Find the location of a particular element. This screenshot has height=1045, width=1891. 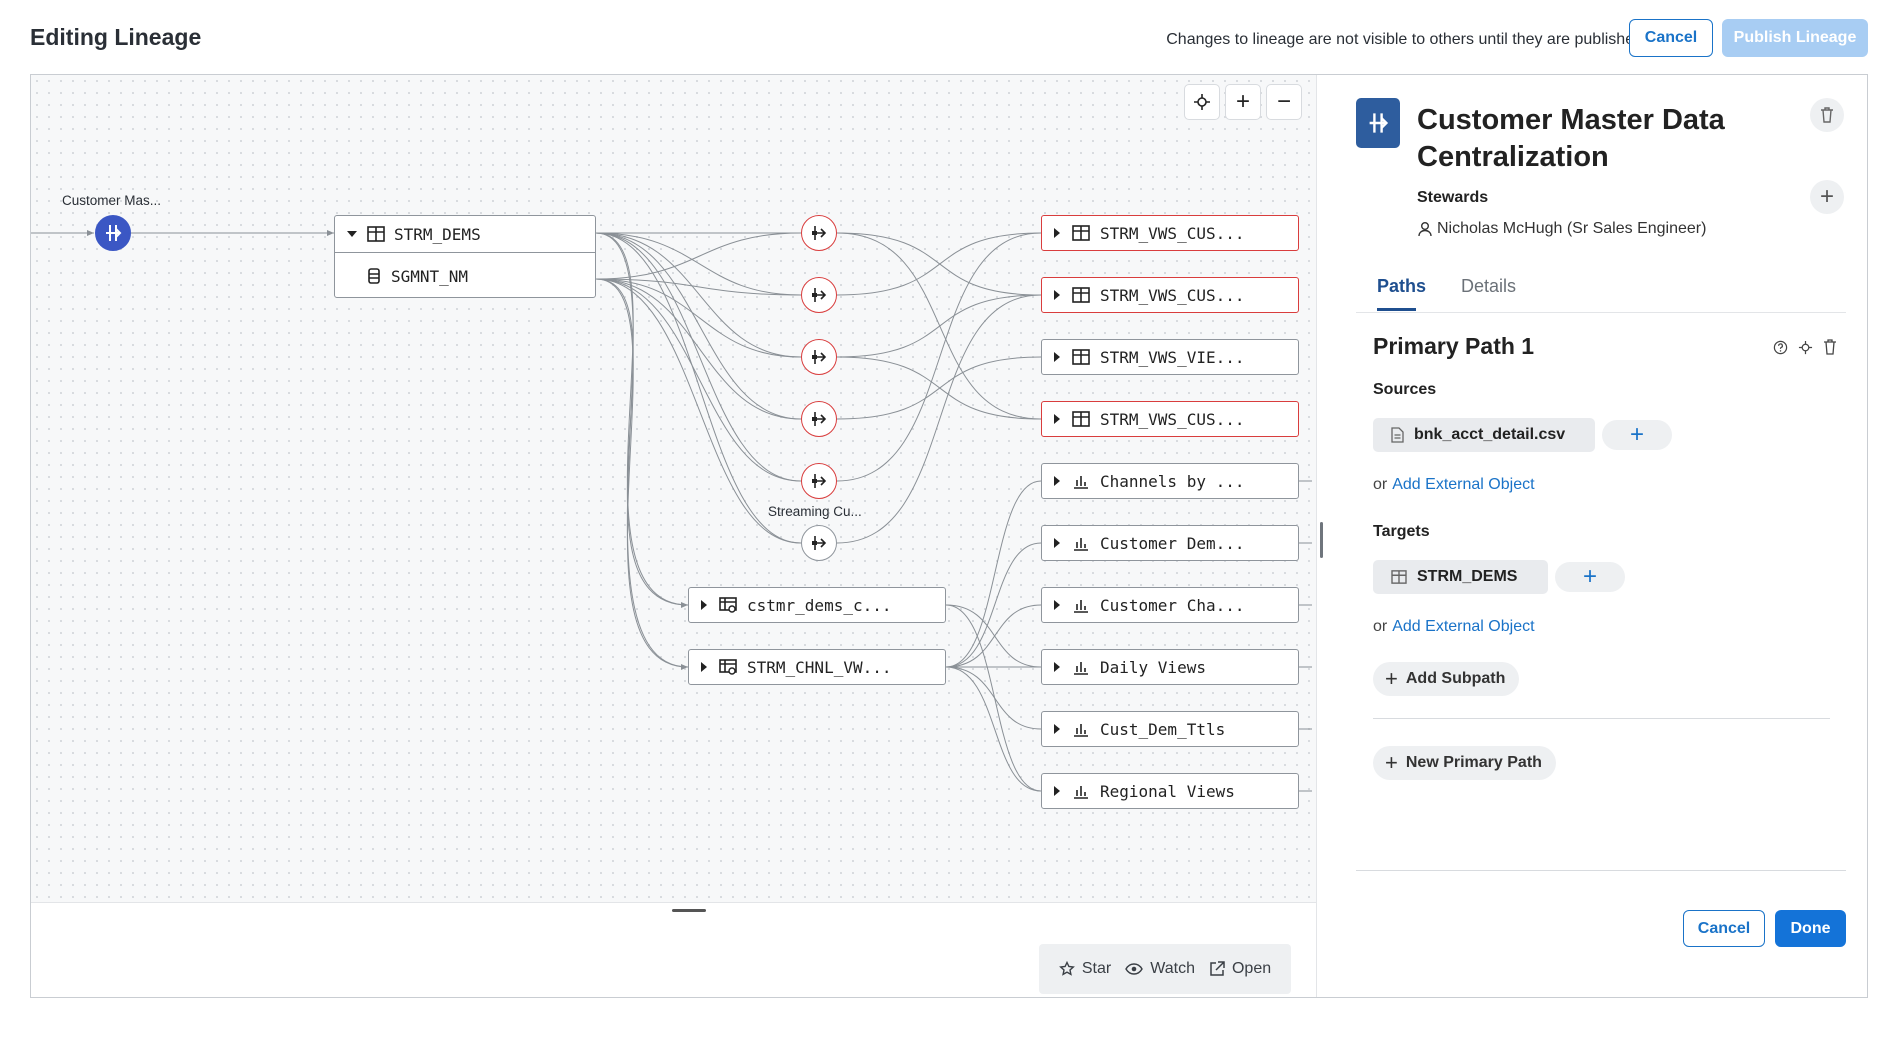

column-icon is located at coordinates (374, 276).